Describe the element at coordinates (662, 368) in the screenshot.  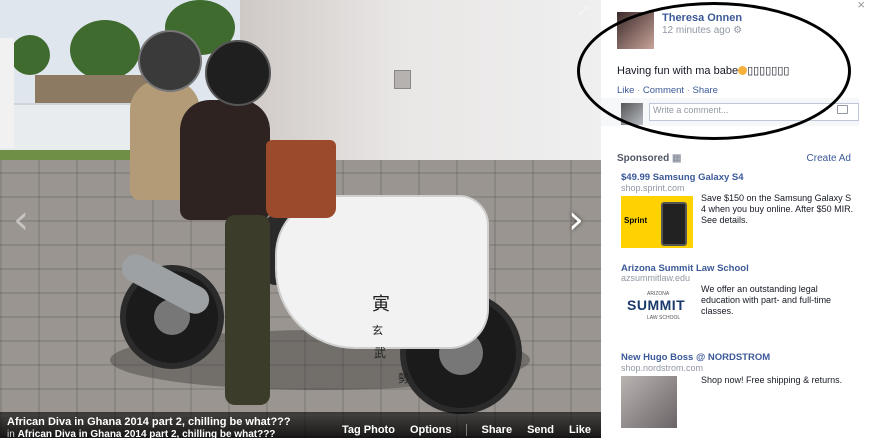
I see `ad-url: shop.nordstrom.com` at that location.